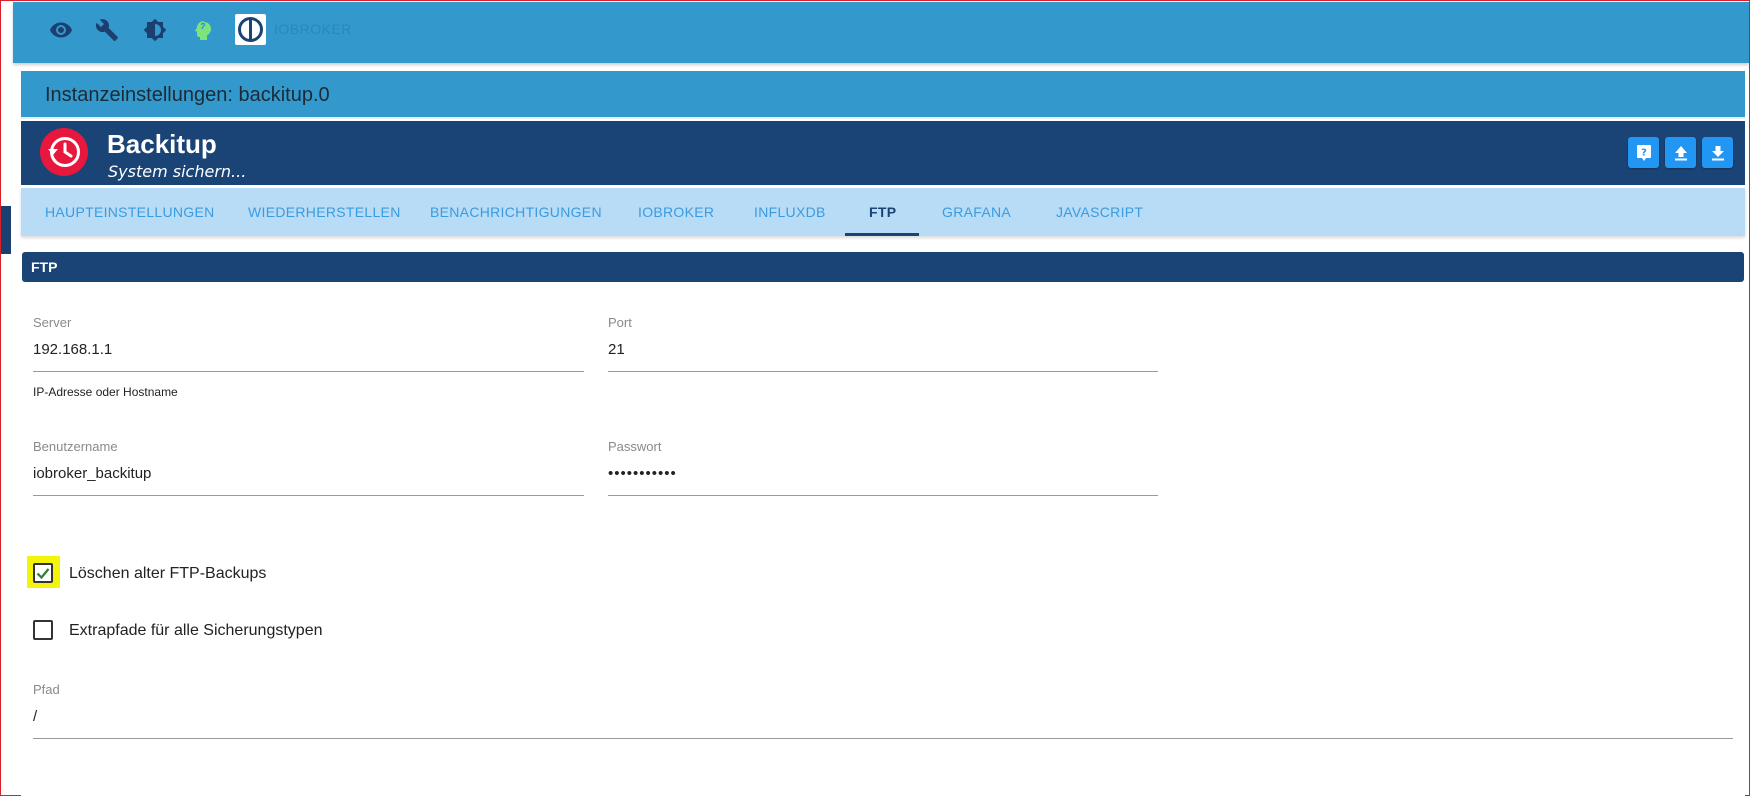  I want to click on wrench-icon, so click(107, 30).